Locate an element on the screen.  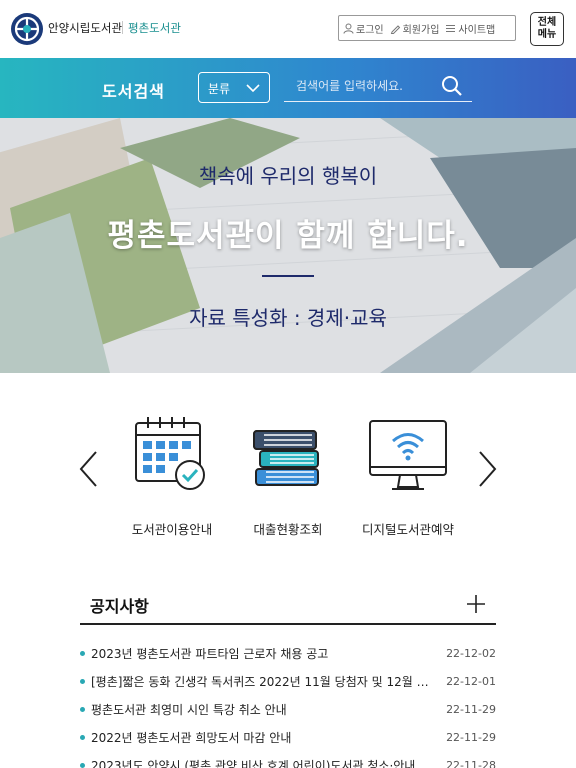
brand-divider is located at coordinates (122, 27).